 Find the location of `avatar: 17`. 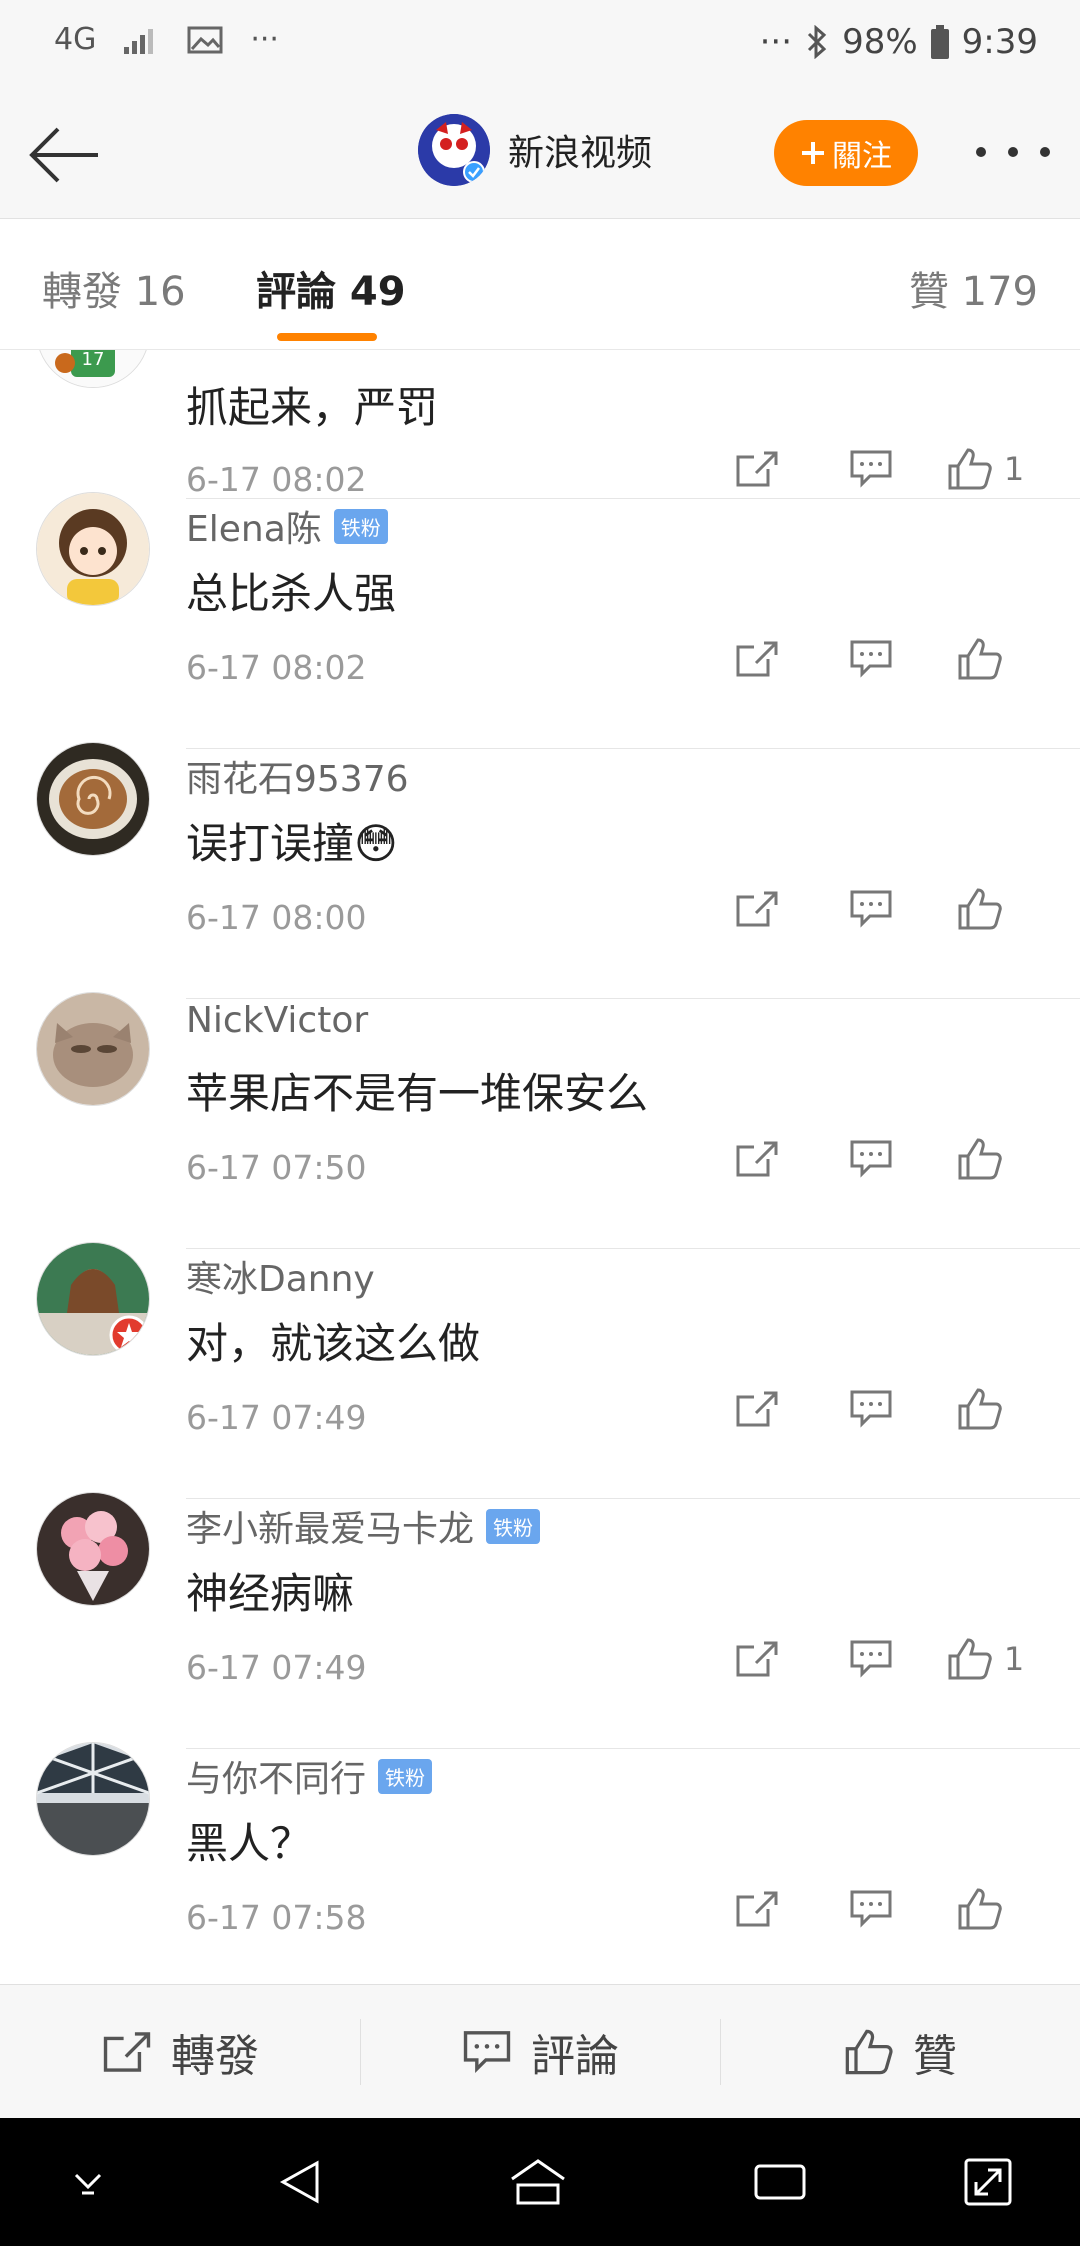

avatar: 17 is located at coordinates (93, 369).